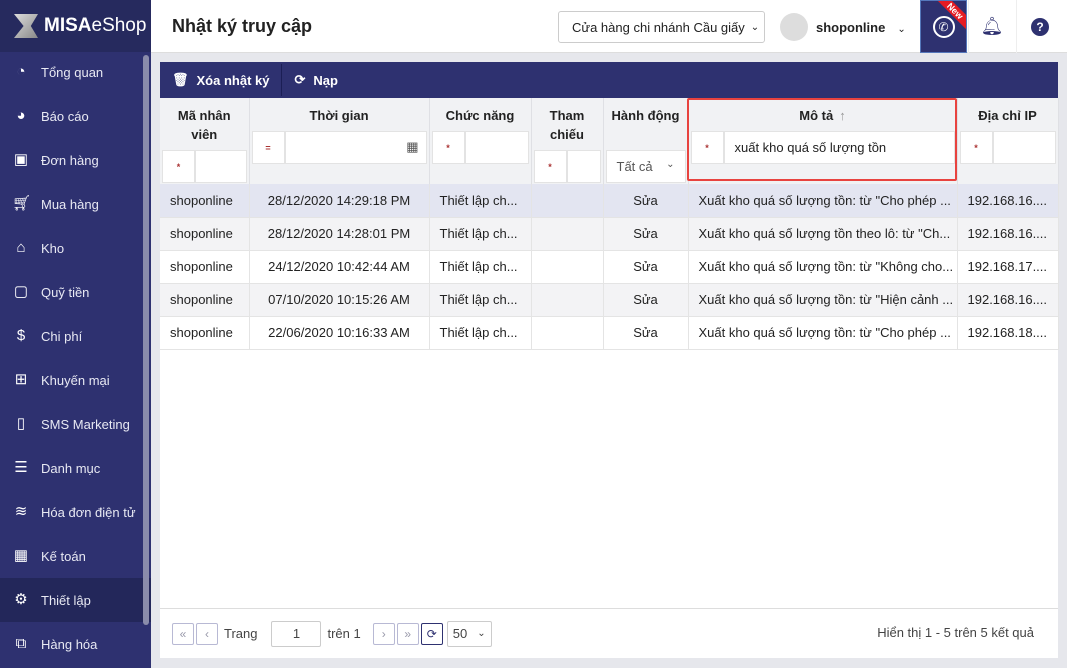 The width and height of the screenshot is (1067, 668). Describe the element at coordinates (383, 633) in the screenshot. I see `next-page-button: ›` at that location.